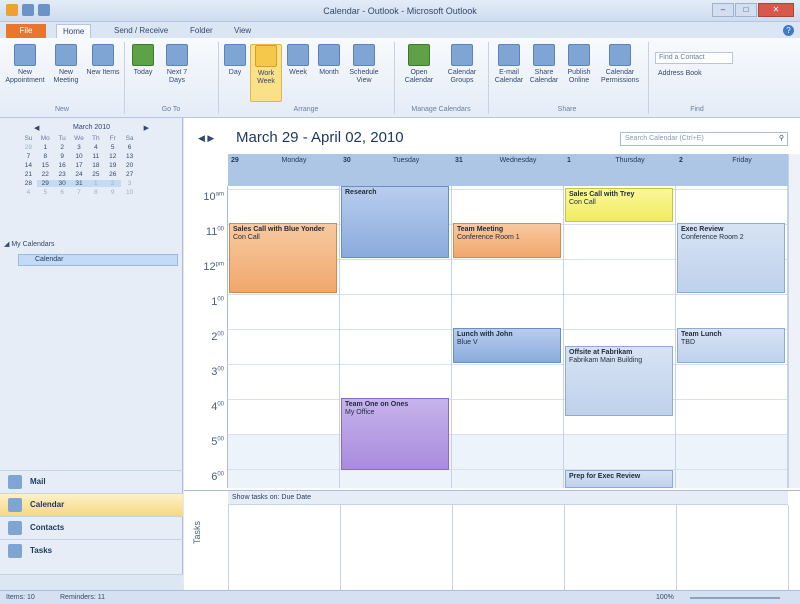 Image resolution: width=800 pixels, height=604 pixels. What do you see at coordinates (284, 161) in the screenshot?
I see `day-header-monday: 29 Monday` at bounding box center [284, 161].